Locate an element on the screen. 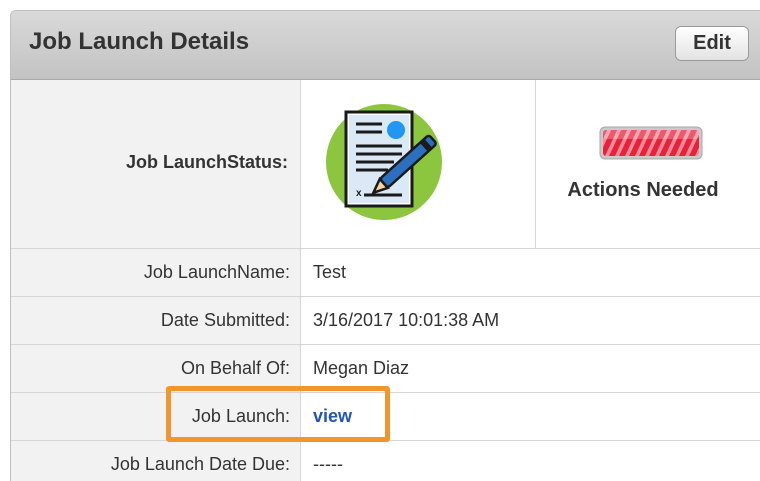  svg-text: x is located at coordinates (359, 193).